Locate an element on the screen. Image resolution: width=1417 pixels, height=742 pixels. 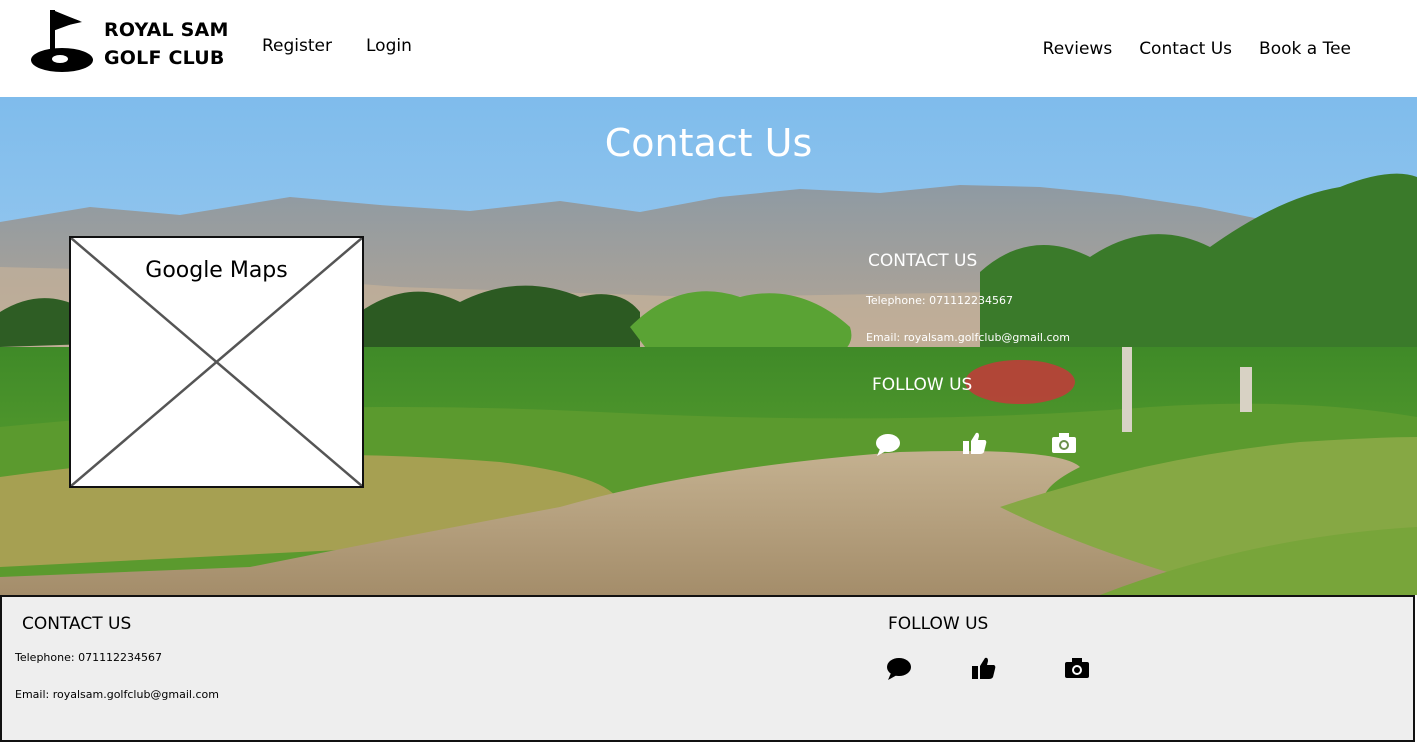
brand-name: ROYAL SAM GOLF CLUB is located at coordinates (166, 44).